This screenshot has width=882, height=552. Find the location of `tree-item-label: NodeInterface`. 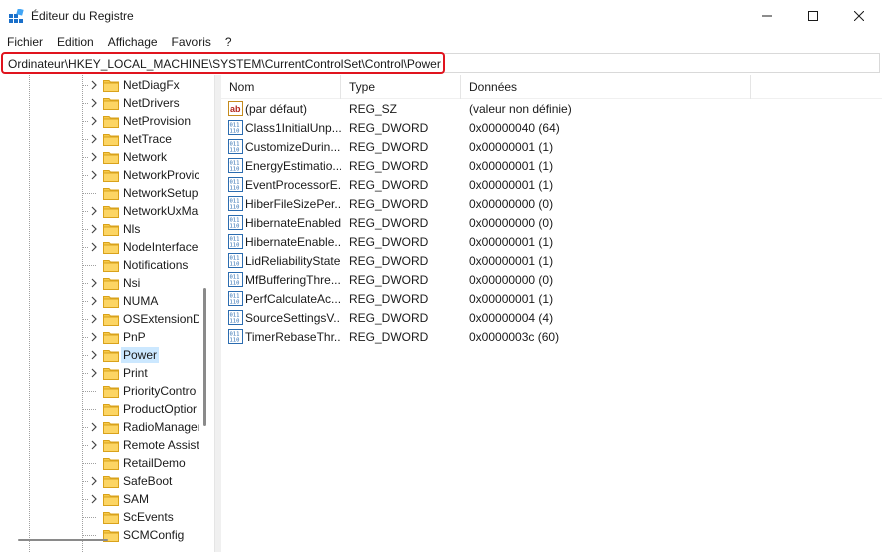

tree-item-label: NodeInterface is located at coordinates (160, 247).